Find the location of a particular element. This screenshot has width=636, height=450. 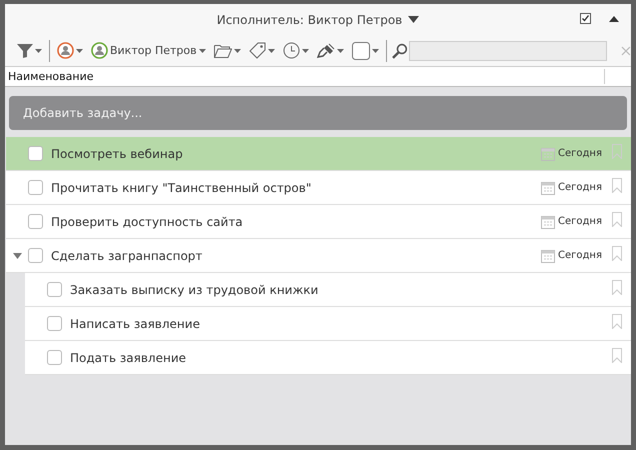

tag-icon is located at coordinates (257, 50).